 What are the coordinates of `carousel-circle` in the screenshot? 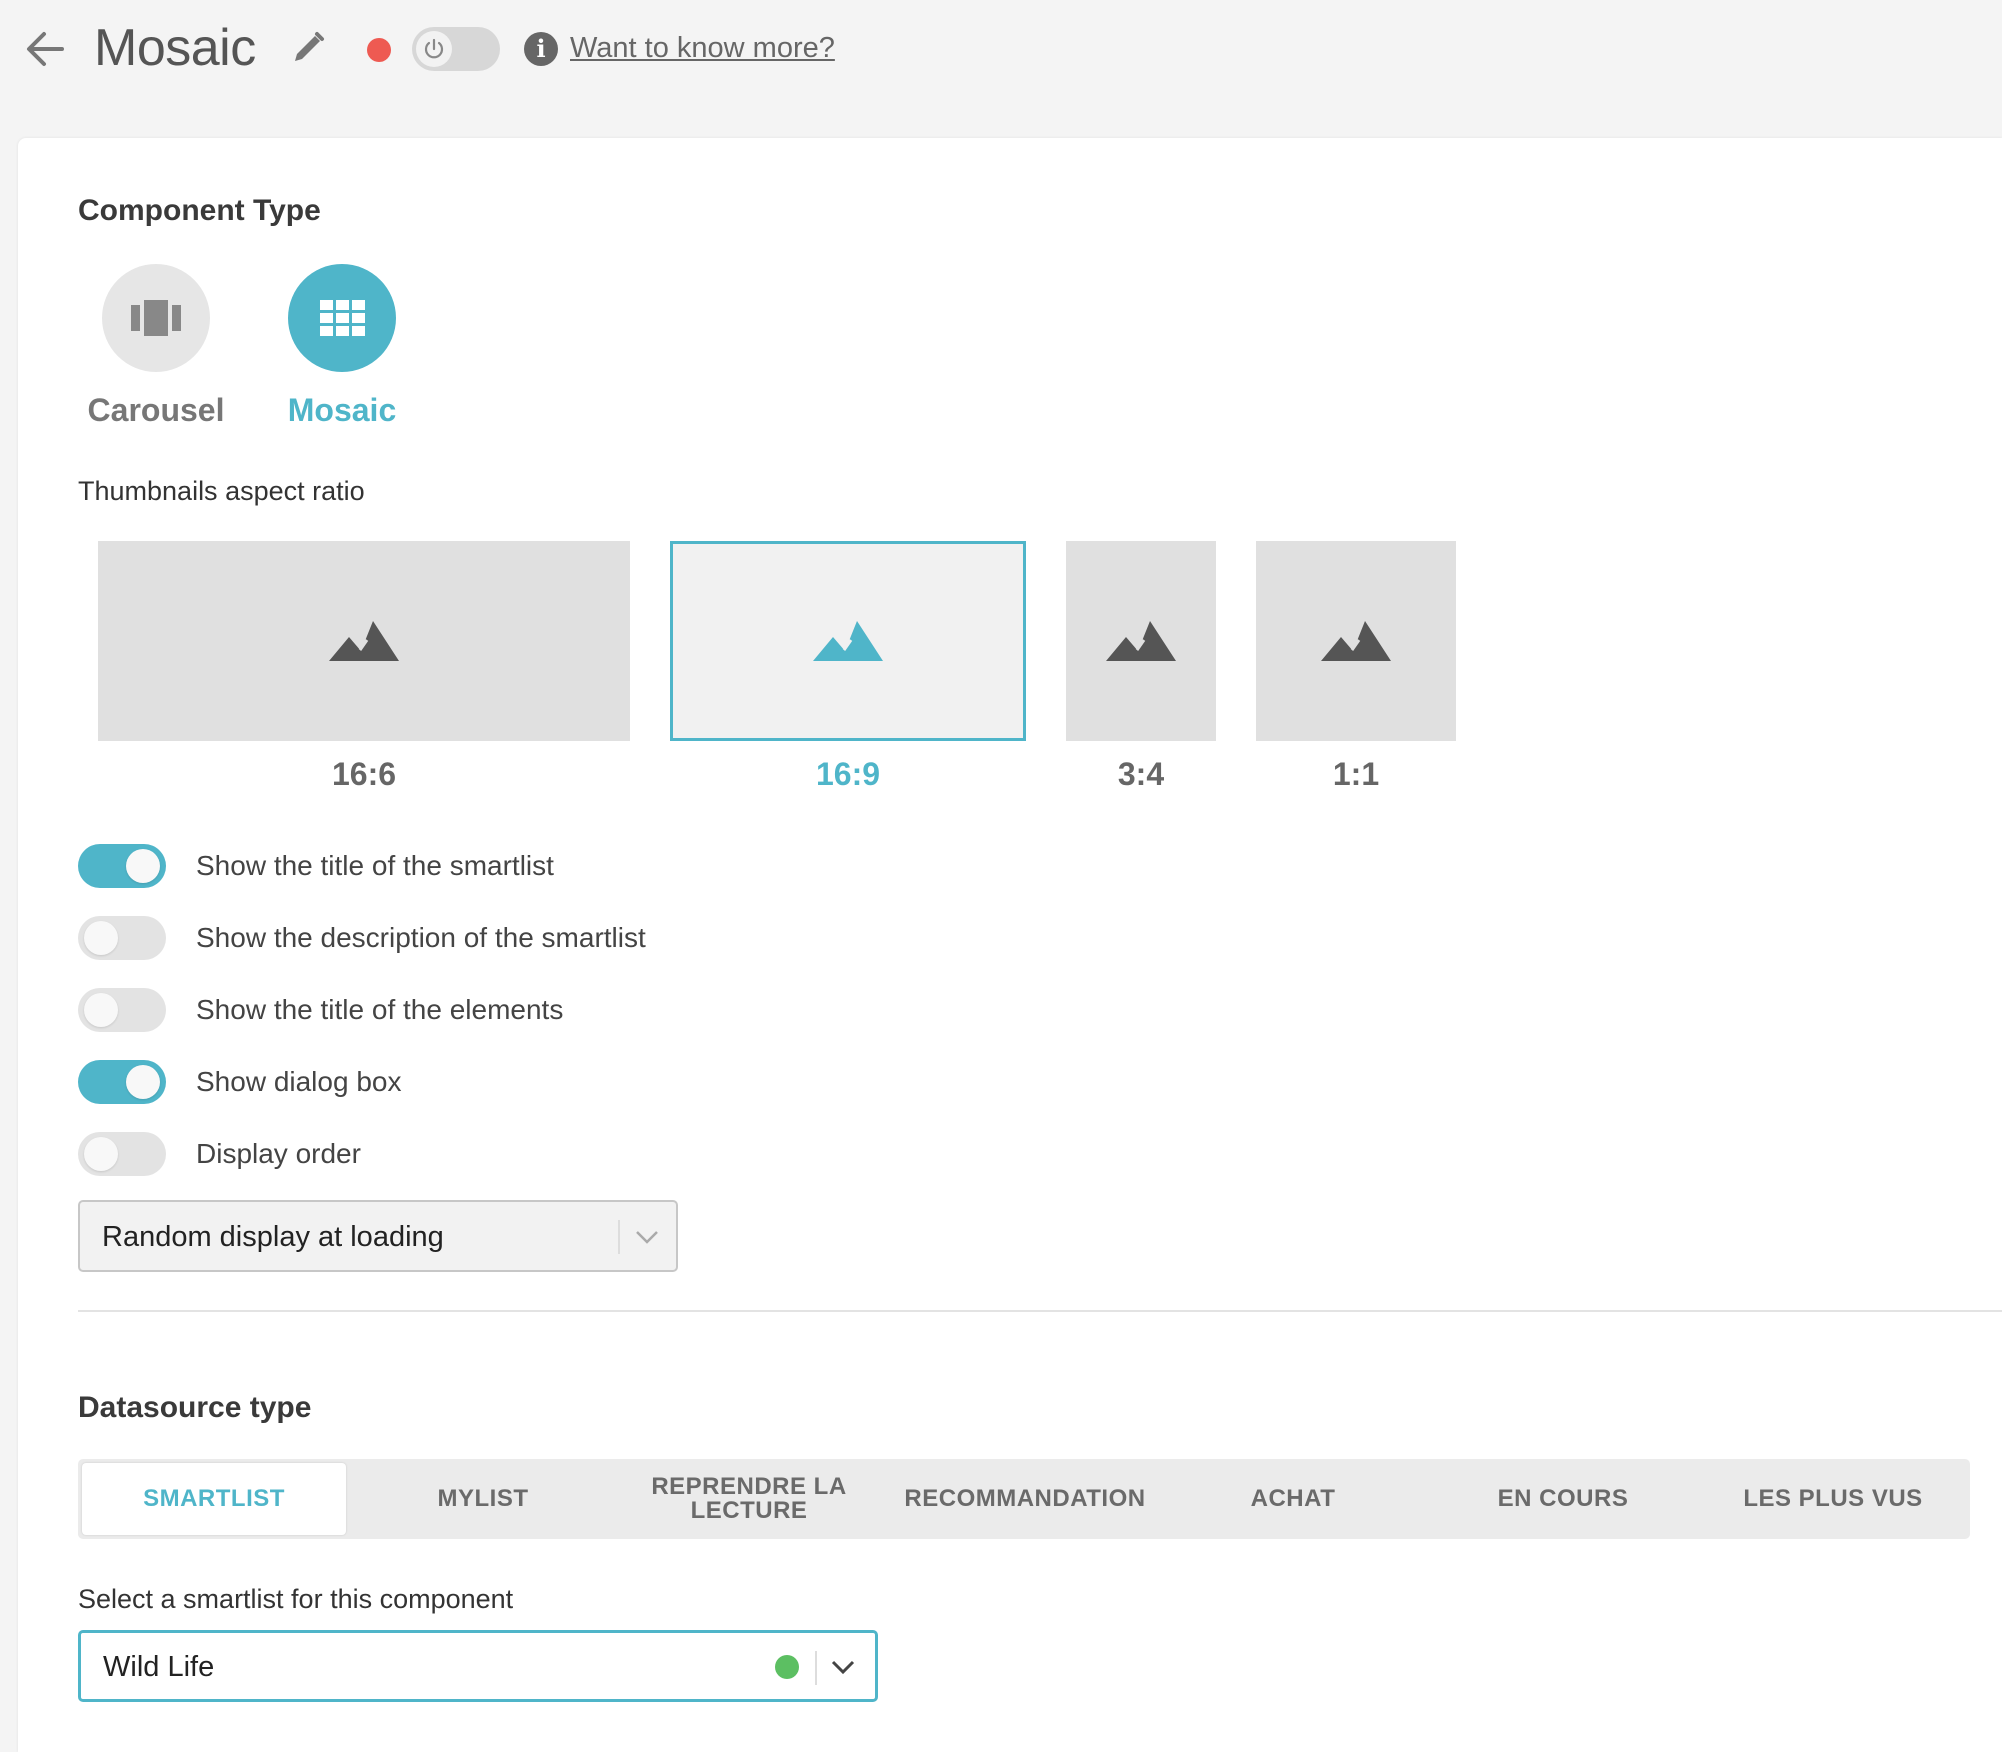 It's located at (156, 318).